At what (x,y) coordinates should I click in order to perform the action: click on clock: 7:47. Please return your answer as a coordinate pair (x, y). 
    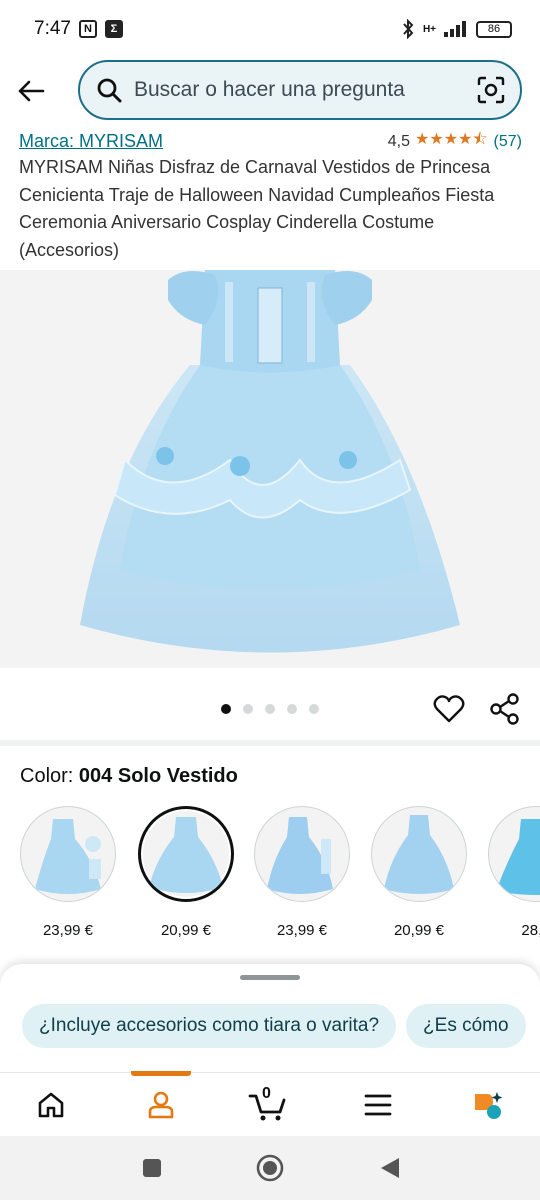
    Looking at the image, I should click on (52, 28).